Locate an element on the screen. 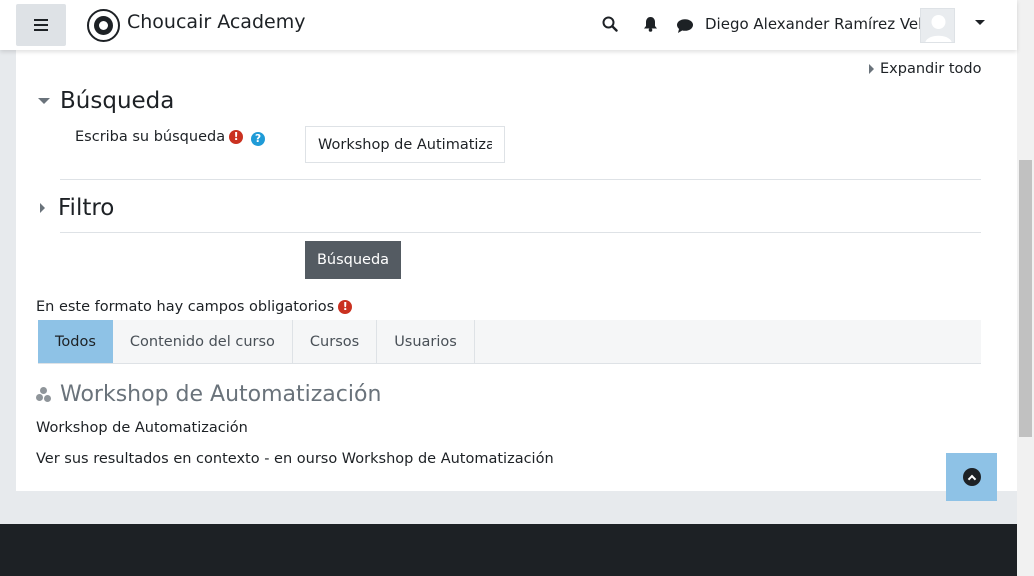 This screenshot has width=1034, height=576. required-note: En este formato hay campos obligatorios! is located at coordinates (194, 307).